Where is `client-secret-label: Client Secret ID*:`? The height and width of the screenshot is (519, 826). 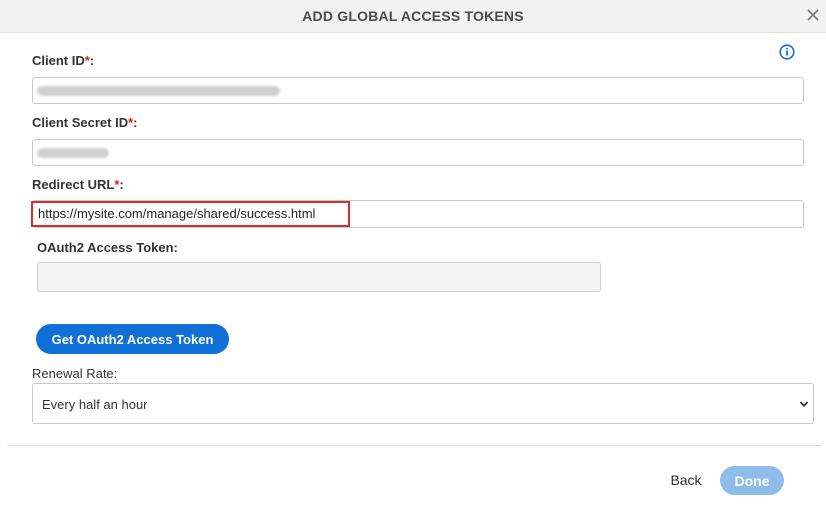 client-secret-label: Client Secret ID*: is located at coordinates (85, 122).